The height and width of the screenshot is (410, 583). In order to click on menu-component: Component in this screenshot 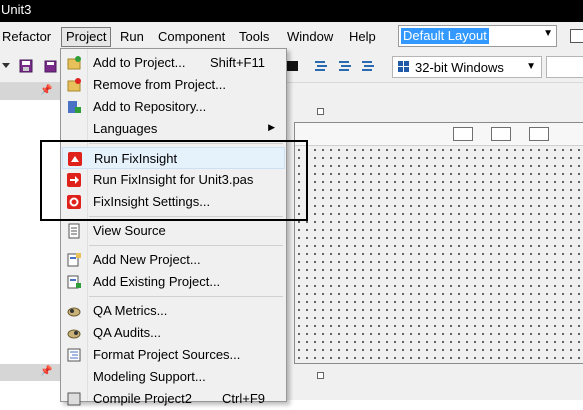, I will do `click(191, 37)`.